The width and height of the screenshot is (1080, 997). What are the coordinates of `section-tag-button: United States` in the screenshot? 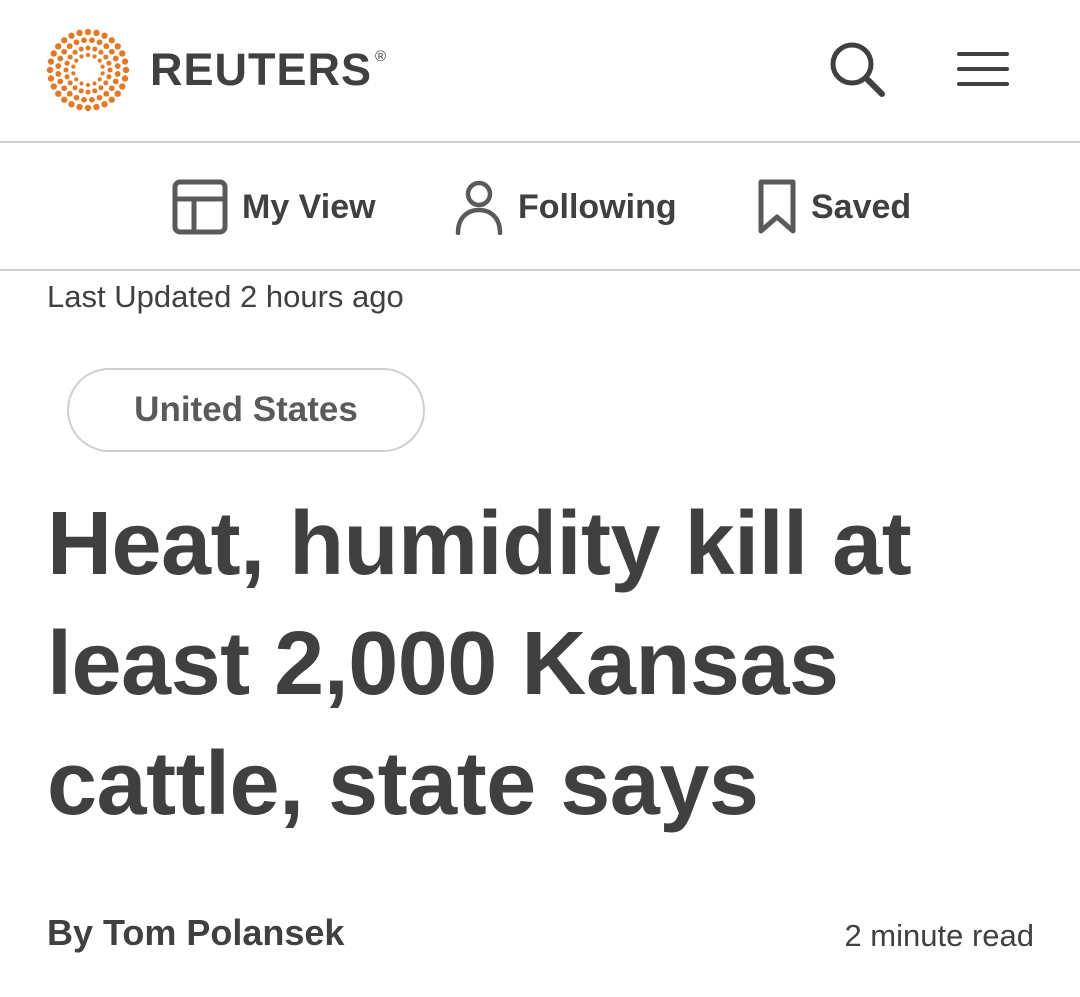 It's located at (246, 410).